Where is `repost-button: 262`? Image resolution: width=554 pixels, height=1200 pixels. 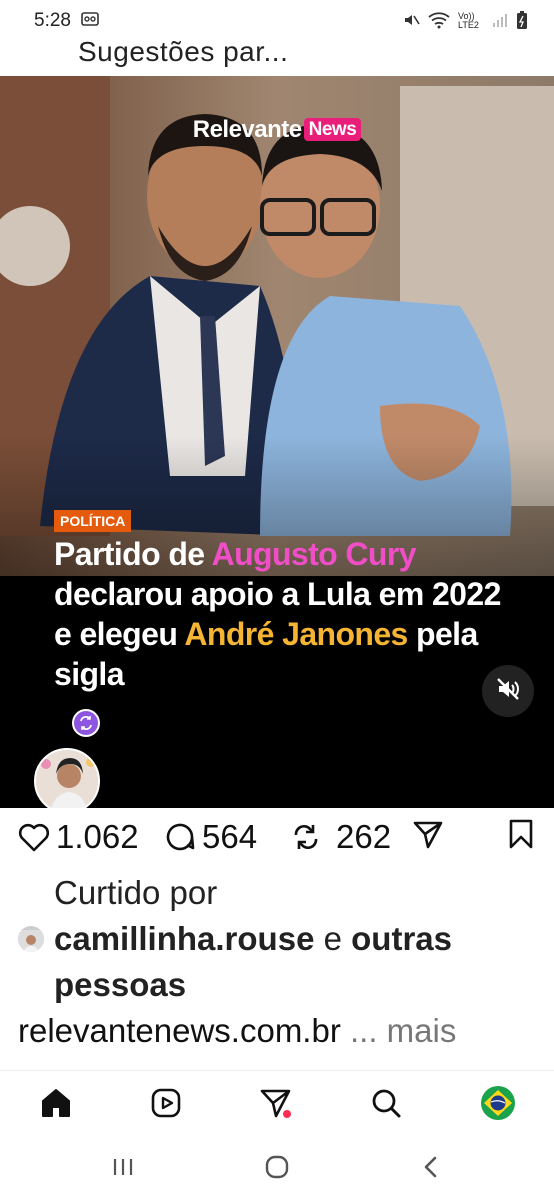
repost-button: 262 is located at coordinates (340, 837).